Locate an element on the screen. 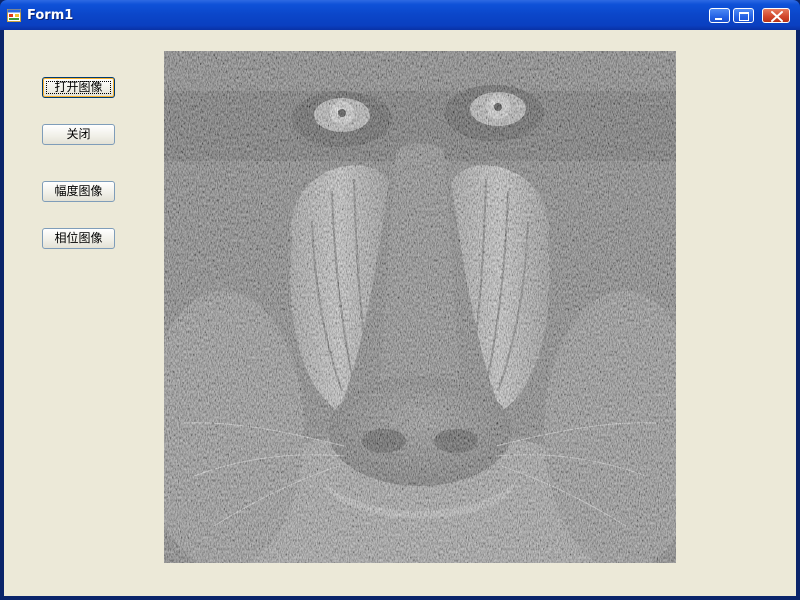 The image size is (800, 600). minimize-button is located at coordinates (719, 15).